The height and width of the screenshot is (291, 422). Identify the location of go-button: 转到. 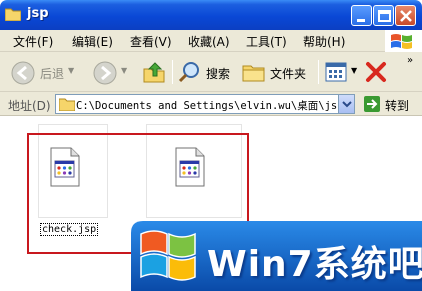
(391, 104).